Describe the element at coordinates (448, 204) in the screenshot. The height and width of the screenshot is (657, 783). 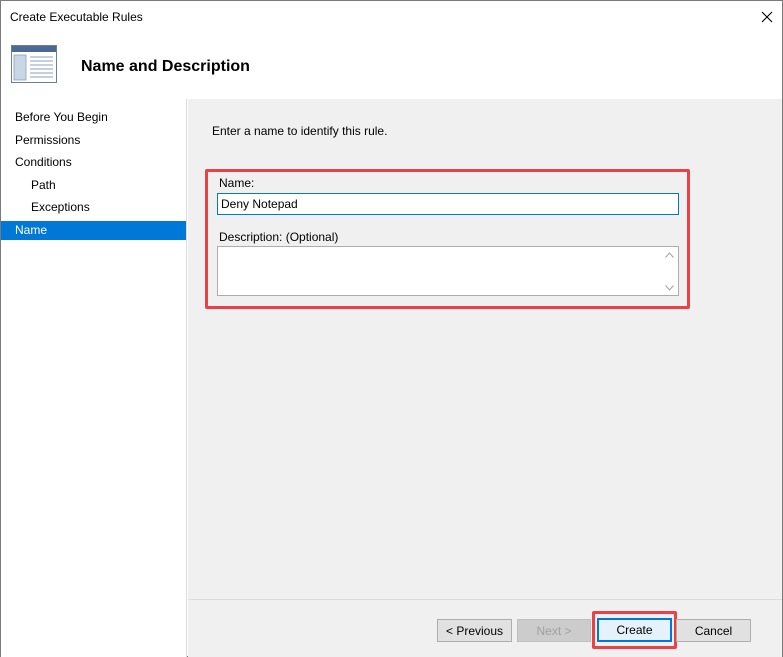
I see `name-field` at that location.